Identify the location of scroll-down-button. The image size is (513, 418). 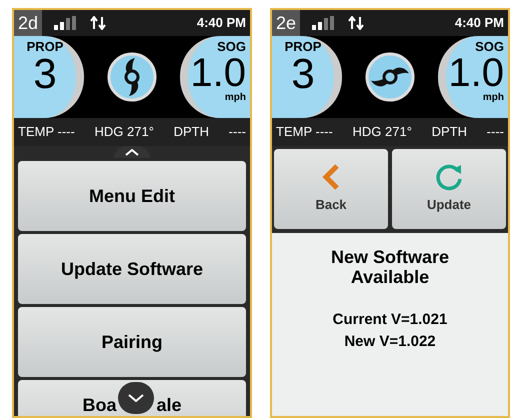
(136, 398).